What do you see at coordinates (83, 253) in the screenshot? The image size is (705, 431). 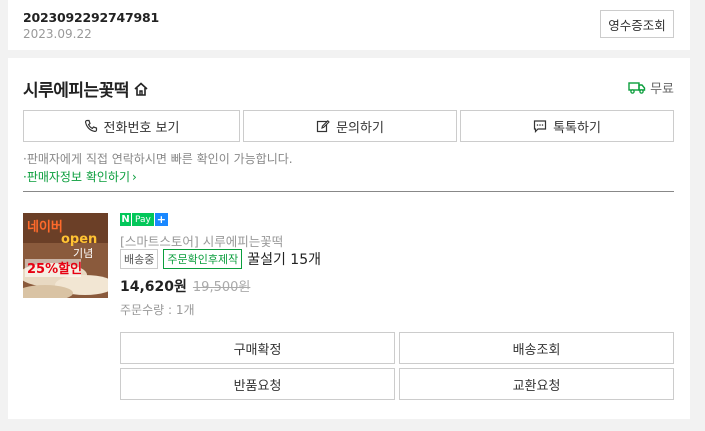 I see `thumb-text-3: 기념` at bounding box center [83, 253].